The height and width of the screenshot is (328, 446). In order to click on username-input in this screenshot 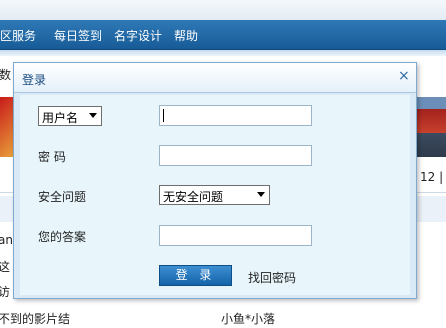, I will do `click(235, 115)`.